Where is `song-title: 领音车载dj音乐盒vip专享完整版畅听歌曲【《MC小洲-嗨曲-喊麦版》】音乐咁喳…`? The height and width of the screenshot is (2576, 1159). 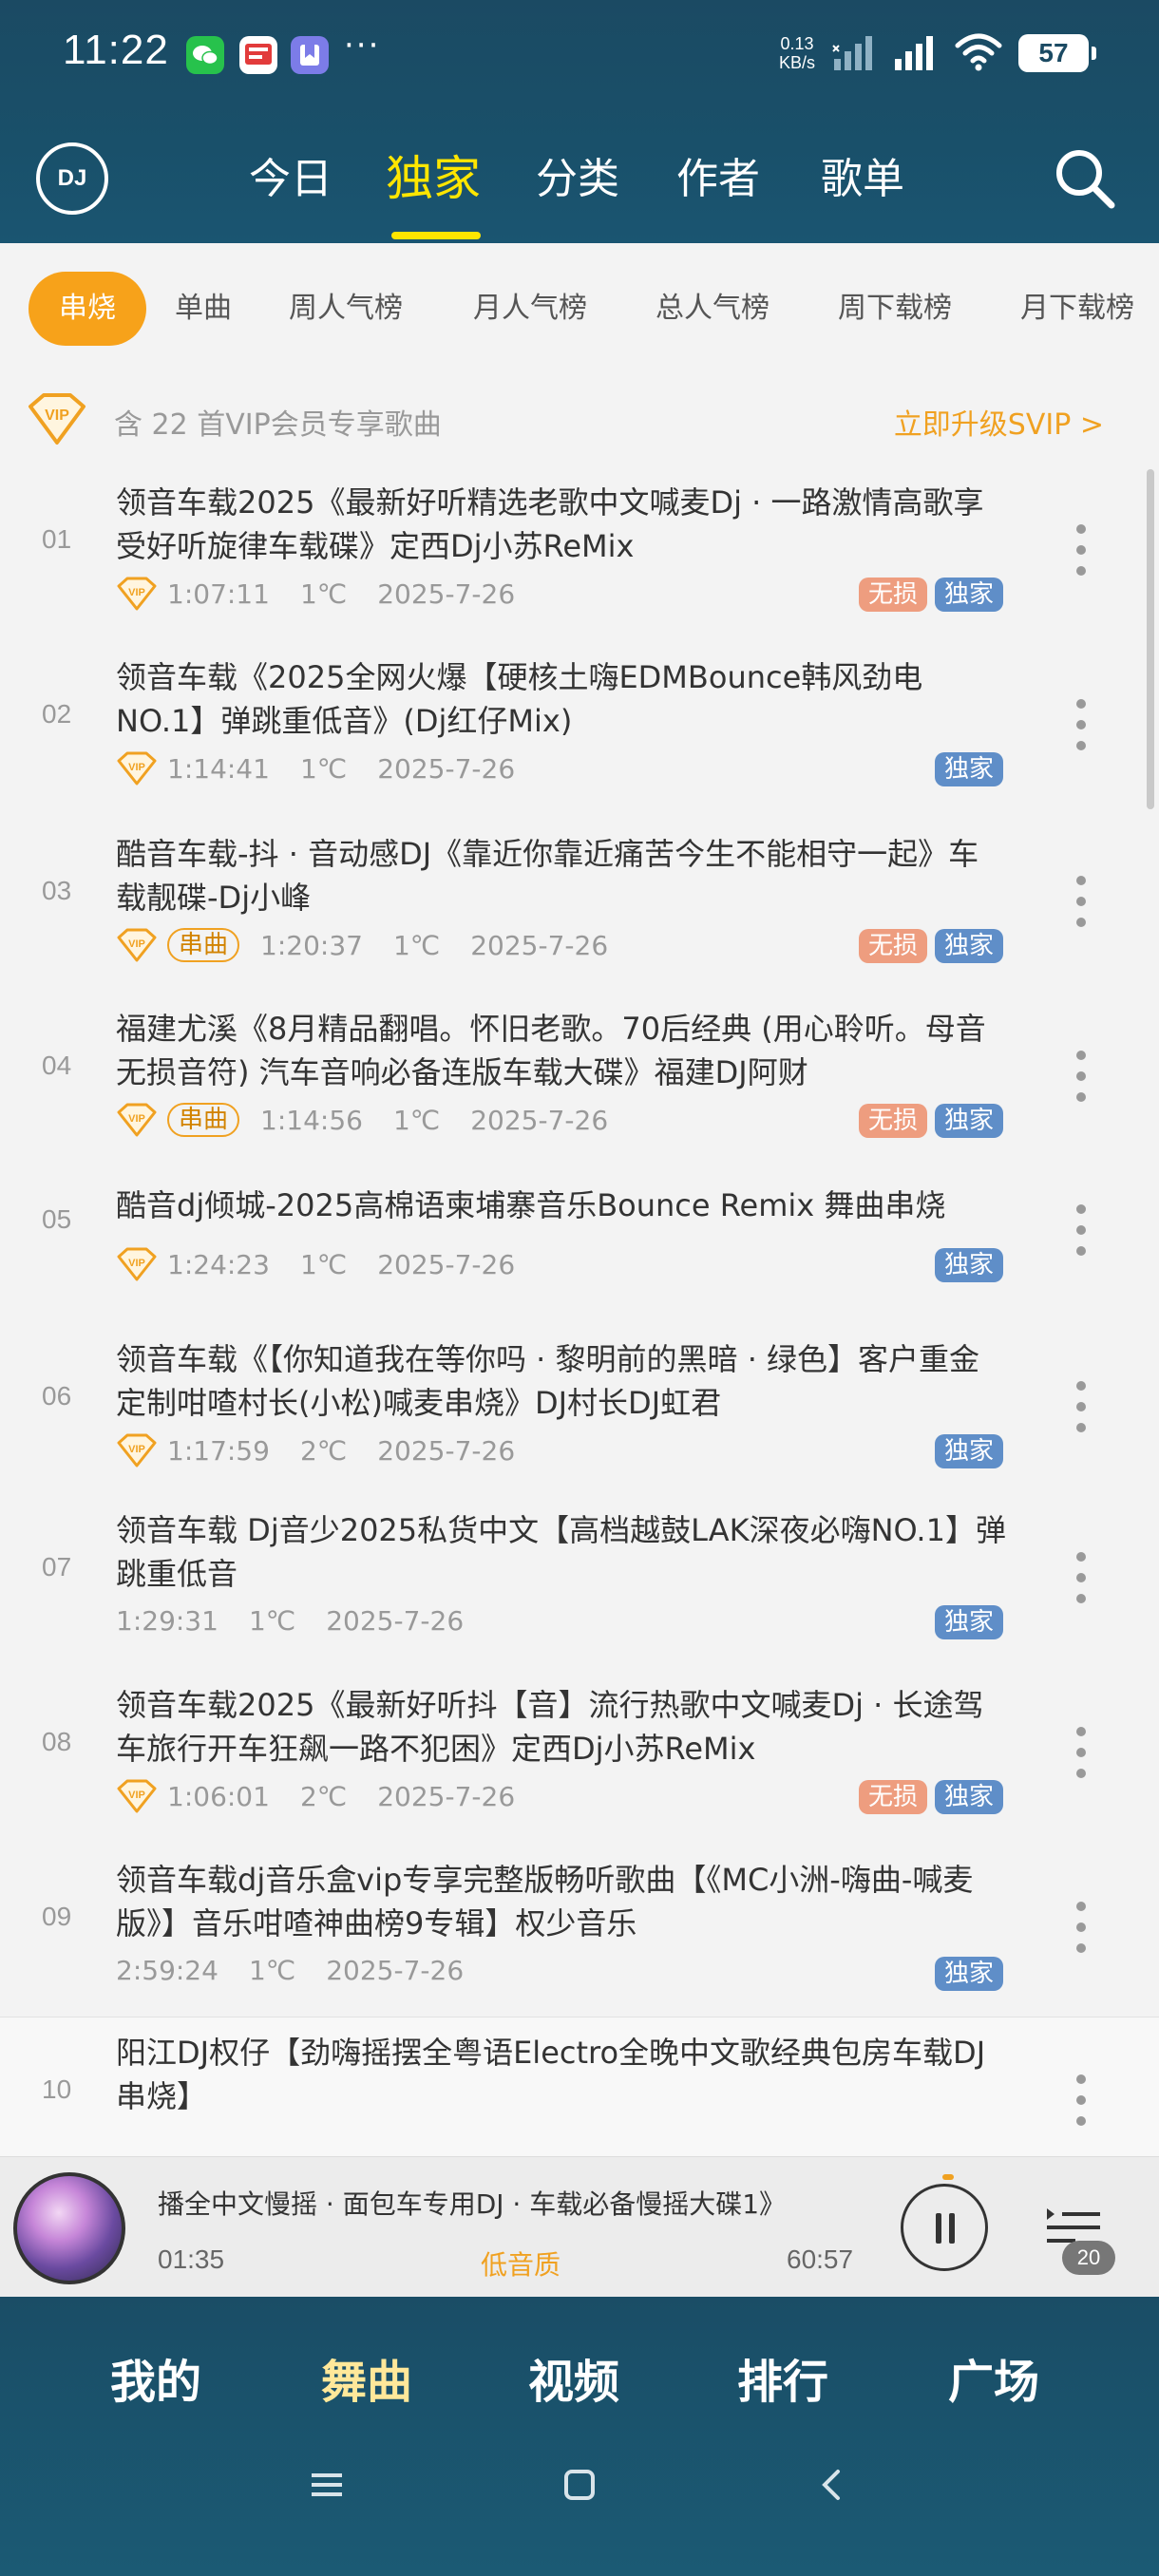 song-title: 领音车载dj音乐盒vip专享完整版畅听歌曲【《MC小洲-嗨曲-喊麦版》】音乐咁喳… is located at coordinates (545, 1901).